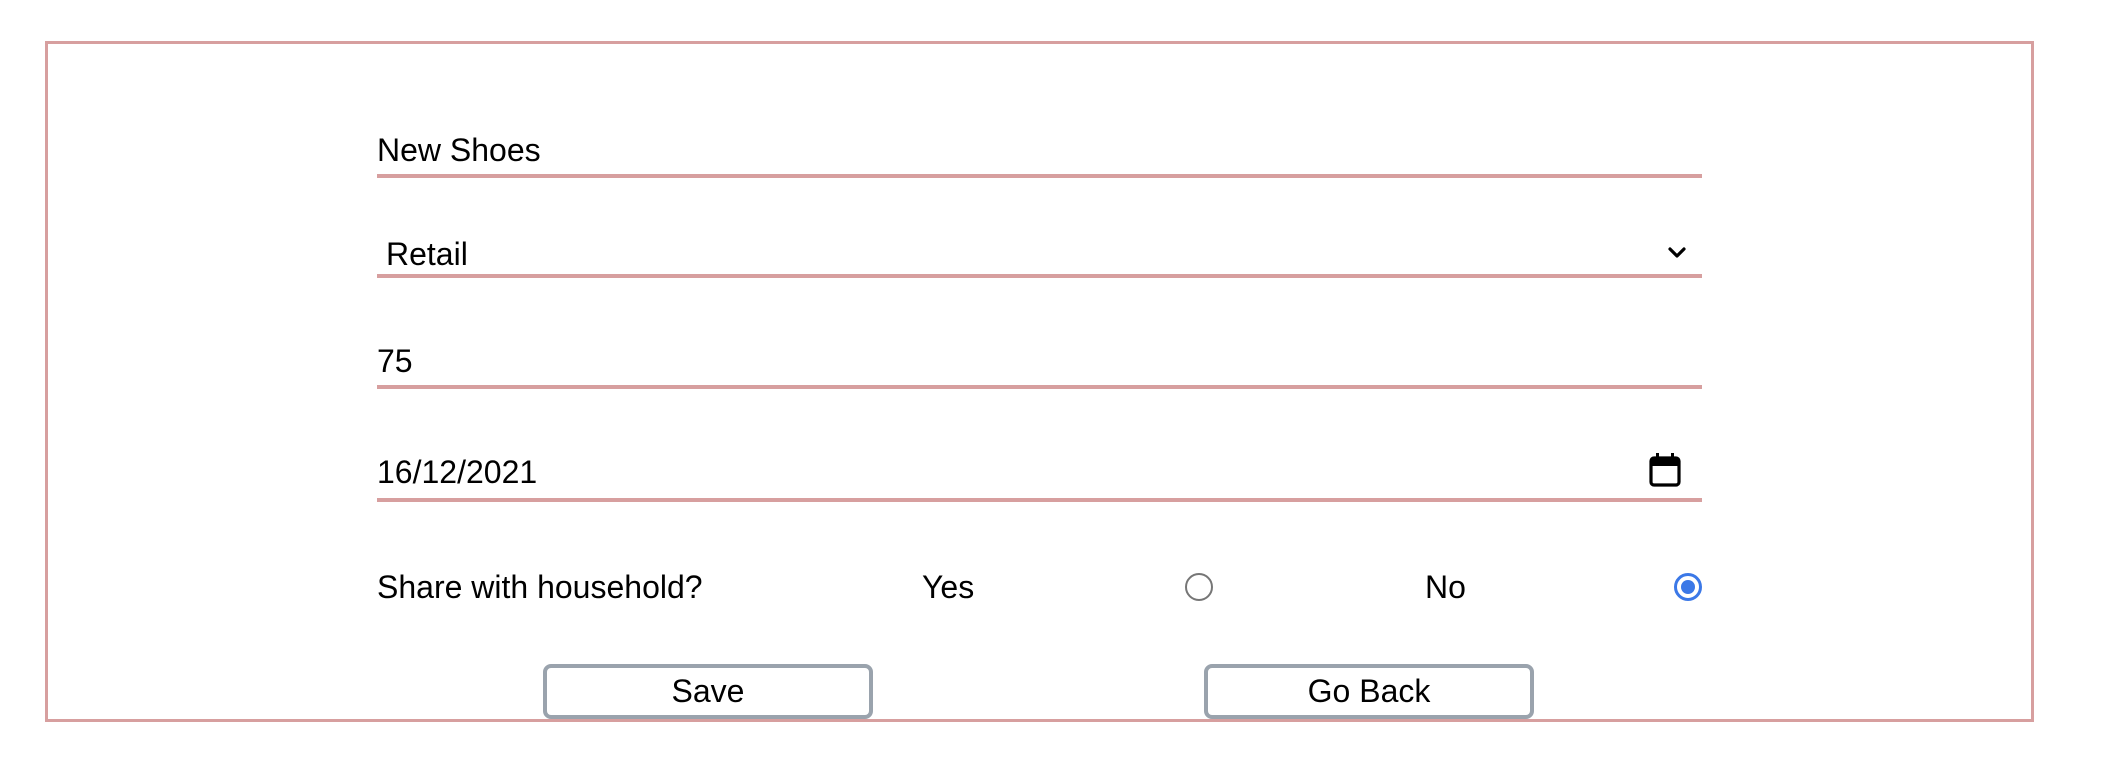 This screenshot has width=2122, height=774. Describe the element at coordinates (395, 361) in the screenshot. I see `amount-input-value: 75` at that location.